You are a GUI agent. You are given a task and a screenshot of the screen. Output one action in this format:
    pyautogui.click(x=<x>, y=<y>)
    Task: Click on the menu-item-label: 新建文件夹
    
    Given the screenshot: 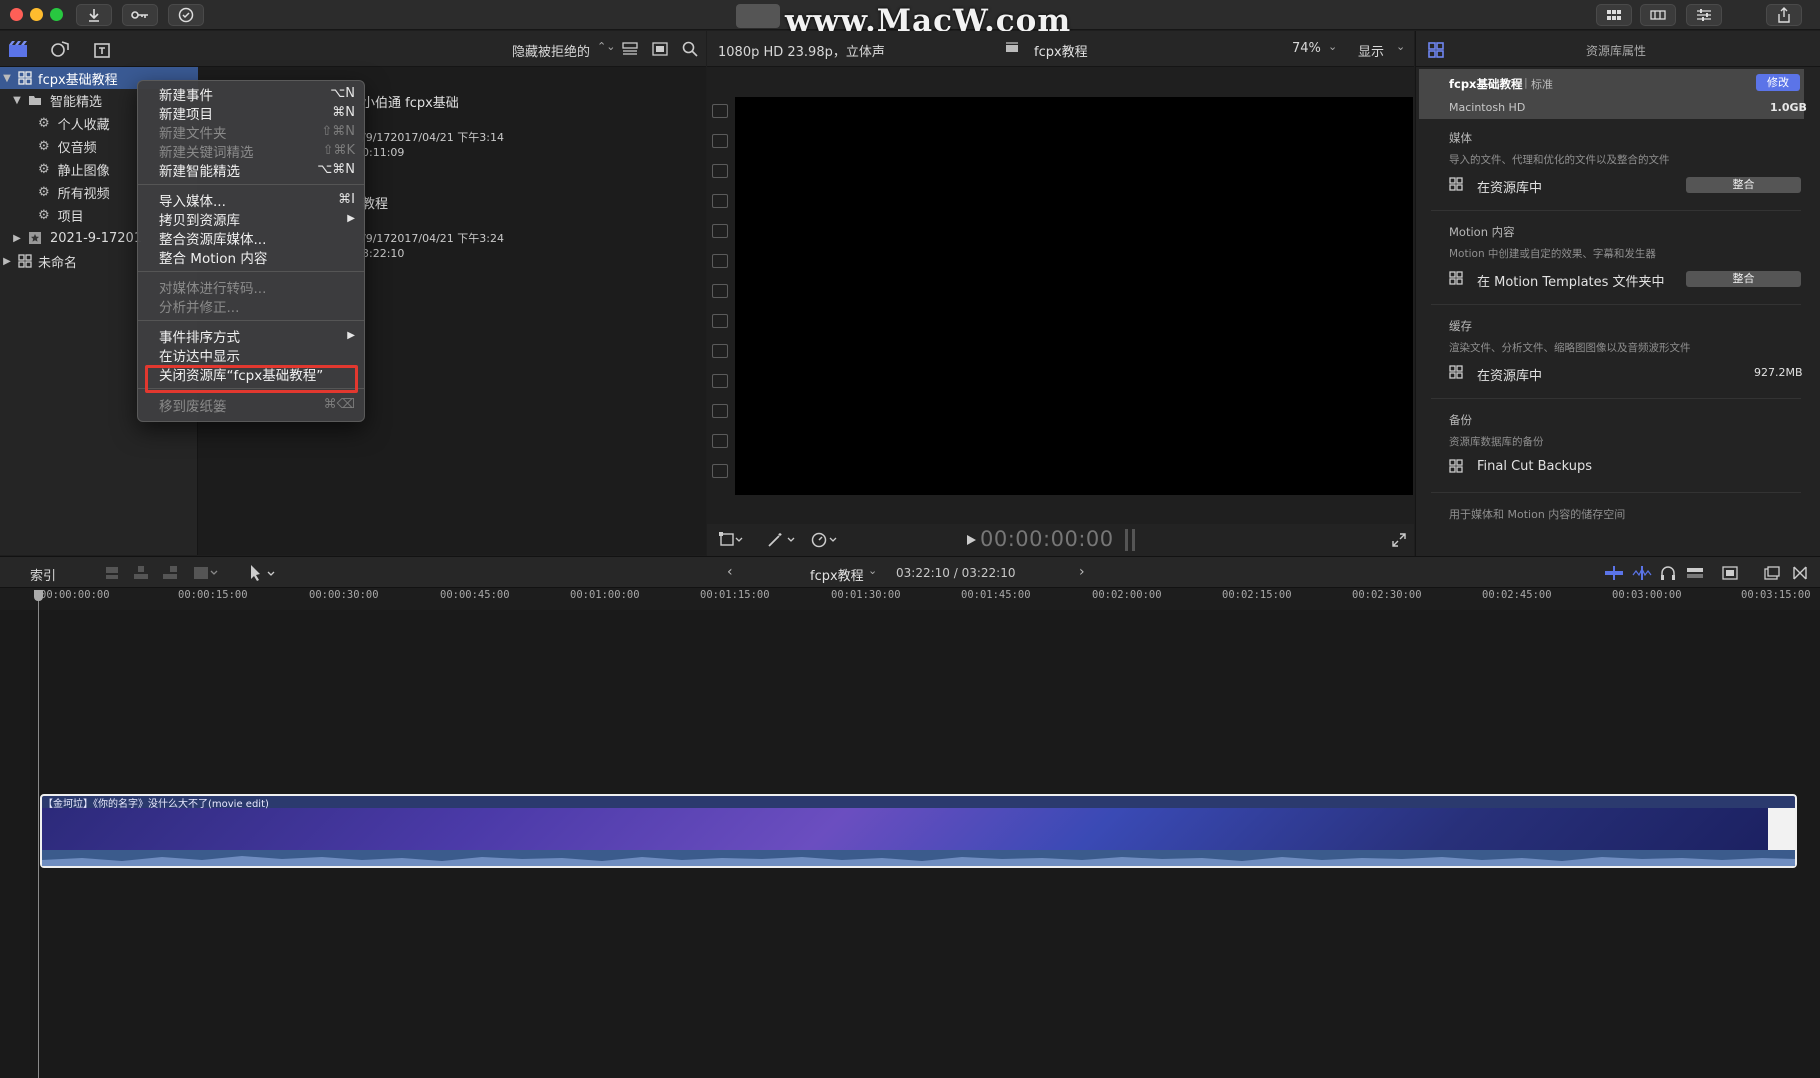 What is the action you would take?
    pyautogui.click(x=193, y=133)
    